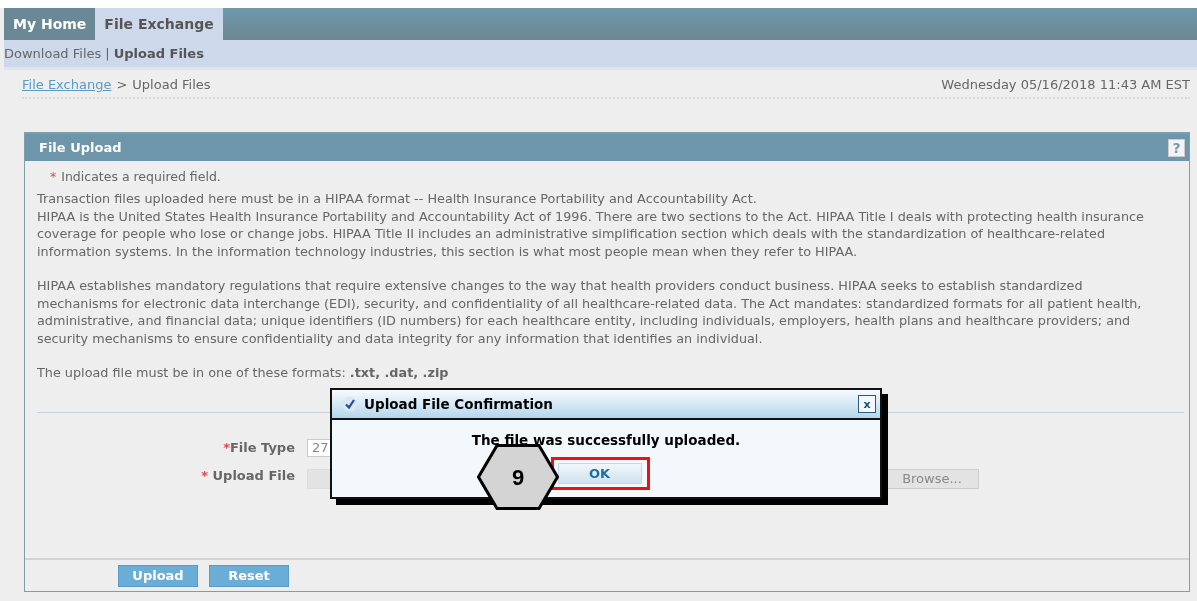 Image resolution: width=1197 pixels, height=601 pixels. I want to click on panel-title: File Upload, so click(80, 147).